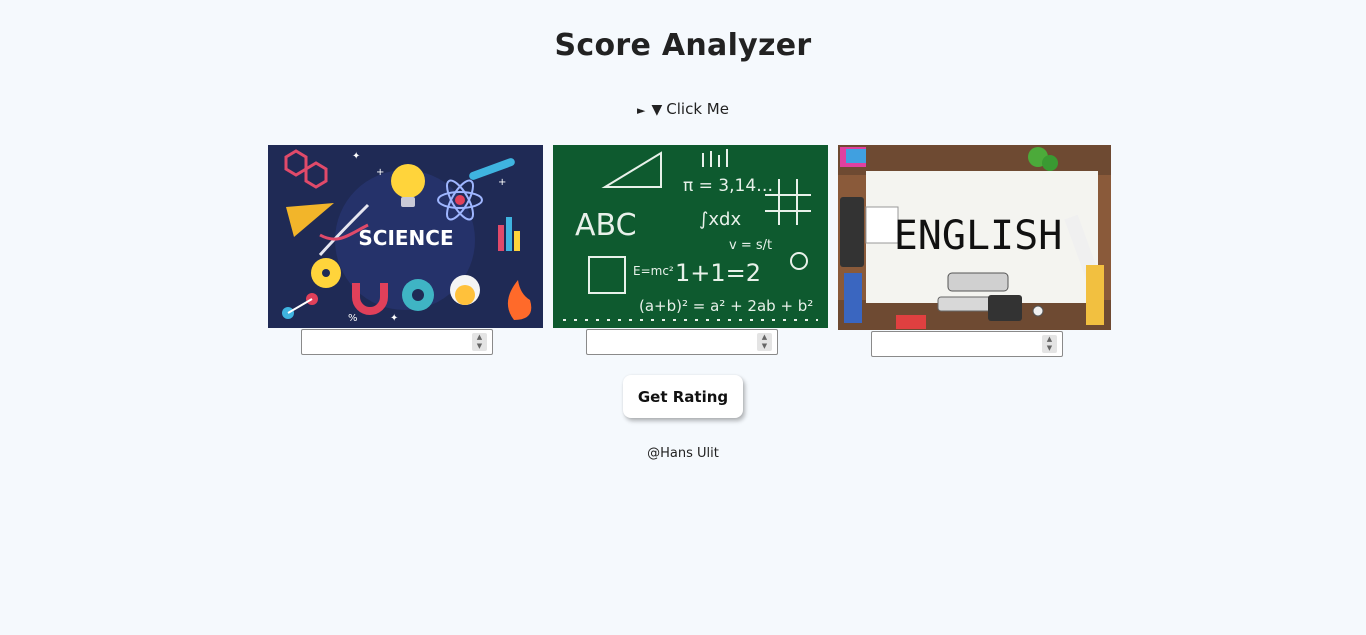 This screenshot has height=635, width=1366. I want to click on math-score-spinner: ▲ ▼, so click(764, 342).